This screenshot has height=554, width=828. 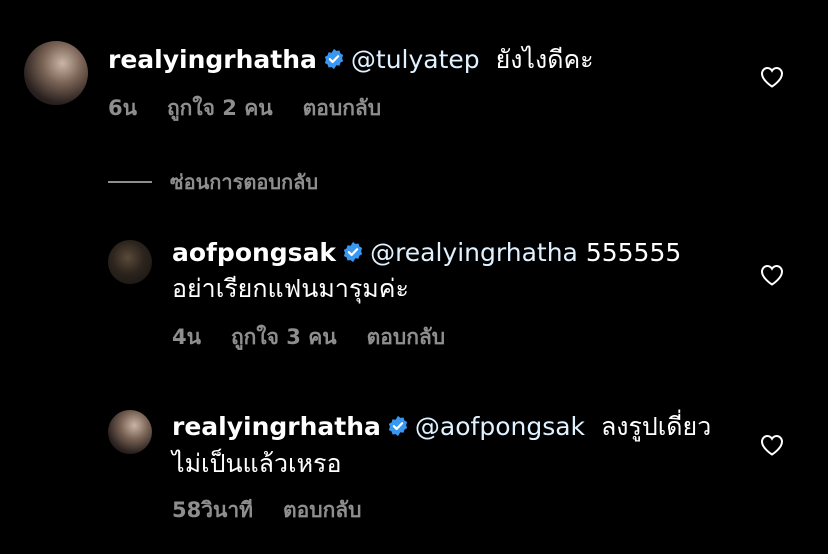 What do you see at coordinates (633, 252) in the screenshot?
I see `comment-text: 555555` at bounding box center [633, 252].